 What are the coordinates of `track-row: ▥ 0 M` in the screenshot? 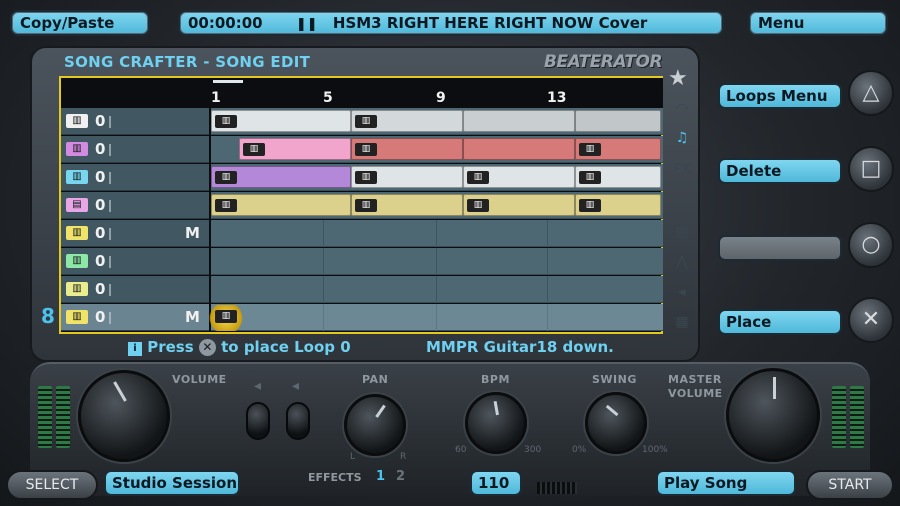 It's located at (362, 234).